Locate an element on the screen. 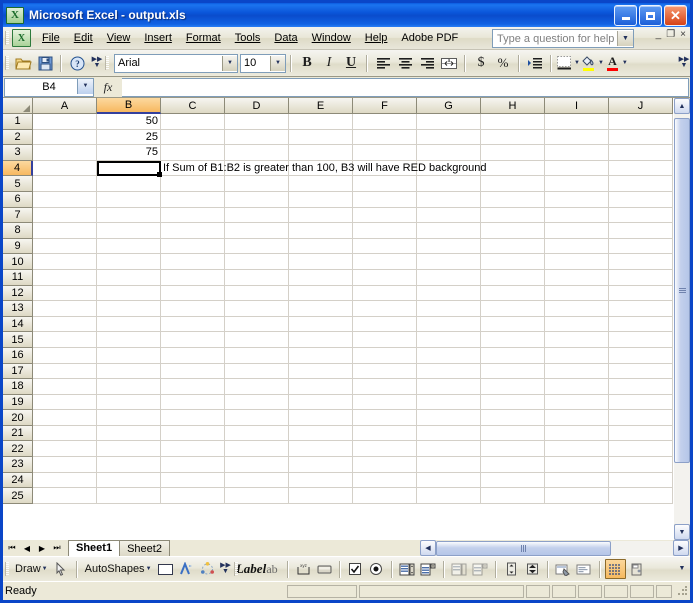  next-sheet-button: ▶ is located at coordinates (42, 548).